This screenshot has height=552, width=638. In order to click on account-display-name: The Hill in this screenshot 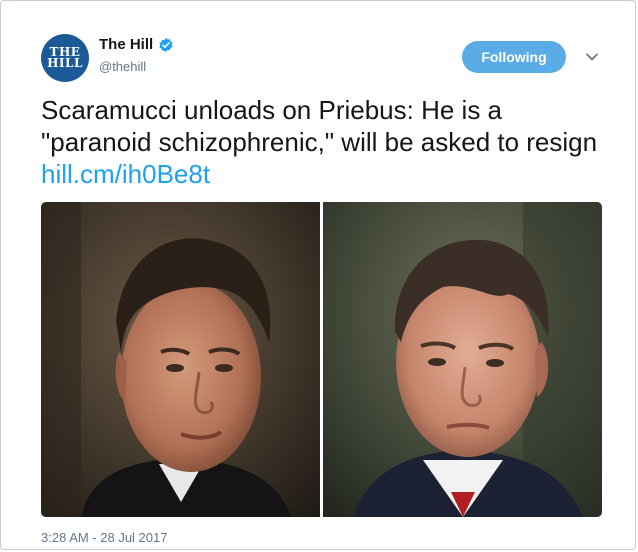, I will do `click(126, 44)`.